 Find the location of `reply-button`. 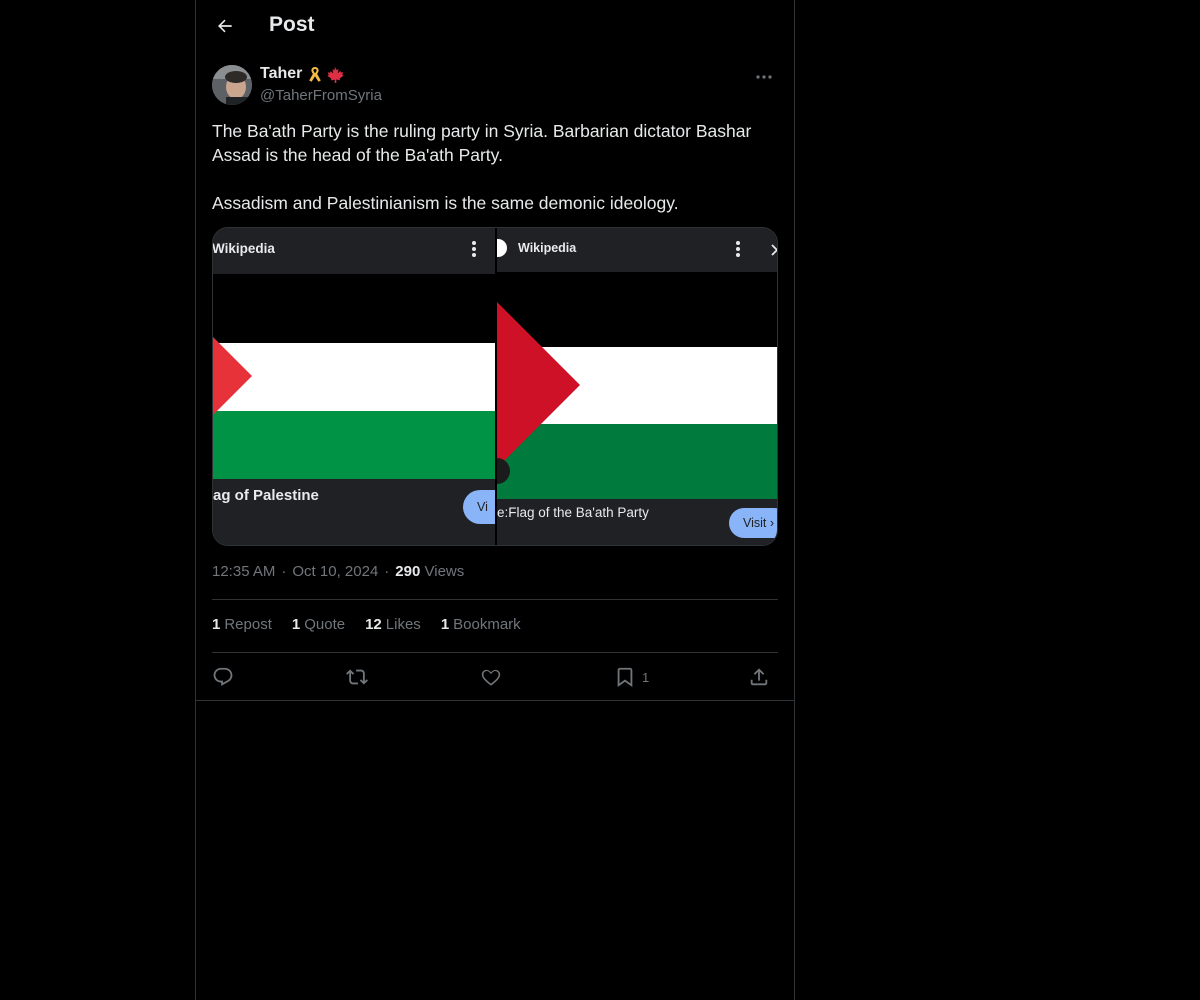

reply-button is located at coordinates (223, 677).